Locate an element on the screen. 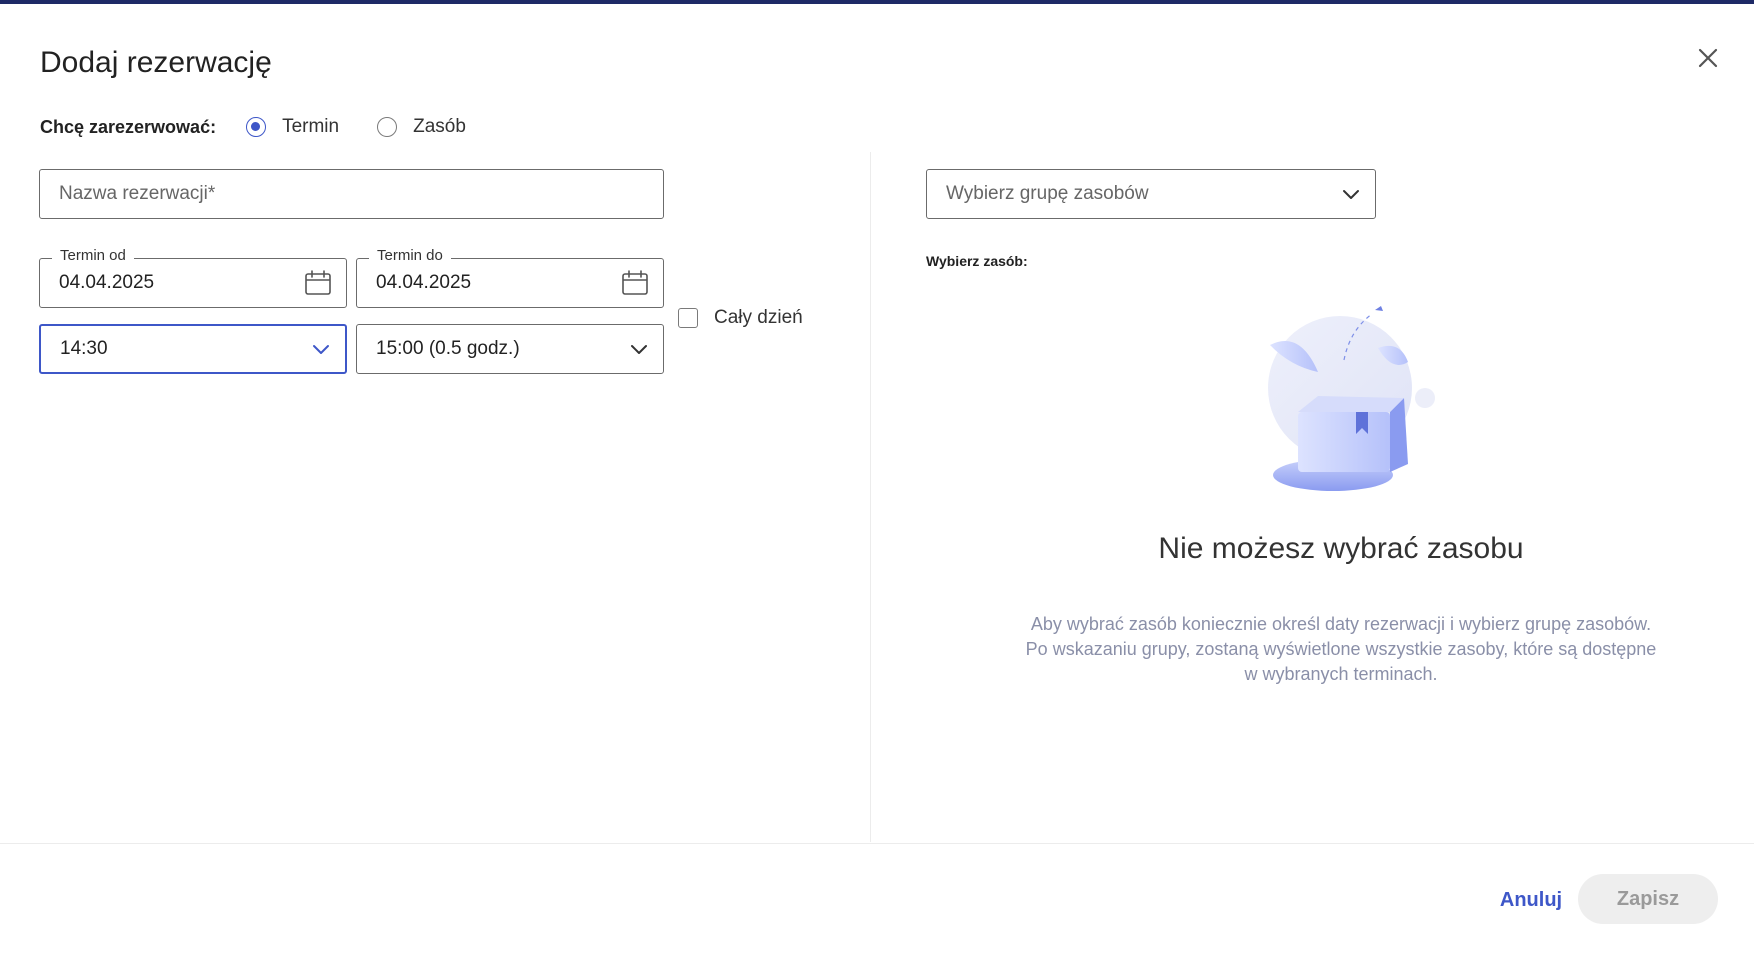  radio-termin-label: Termin is located at coordinates (311, 126).